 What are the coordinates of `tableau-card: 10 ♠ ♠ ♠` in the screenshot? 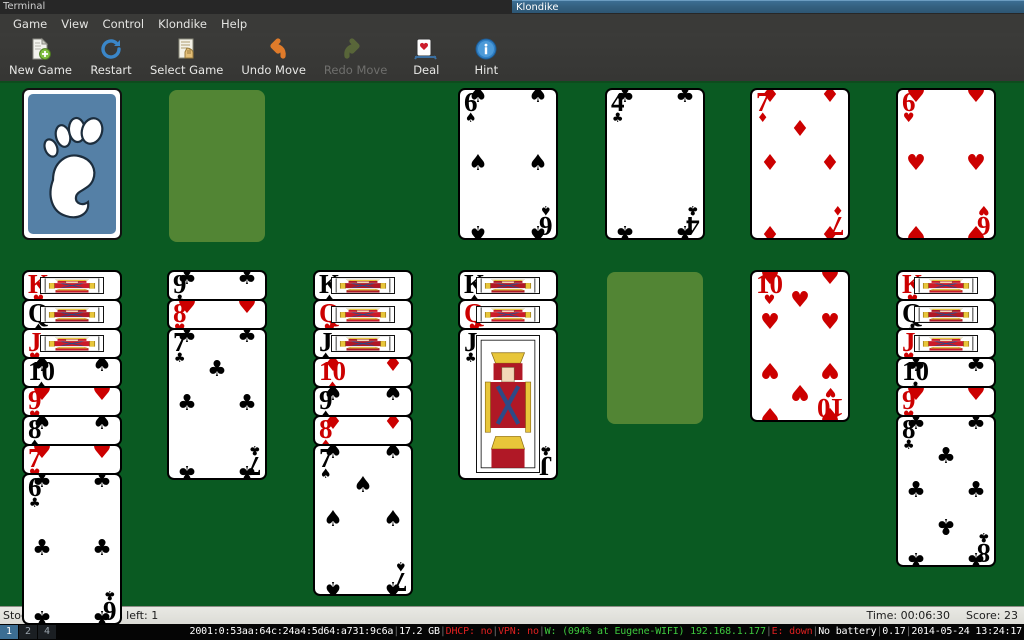 It's located at (72, 372).